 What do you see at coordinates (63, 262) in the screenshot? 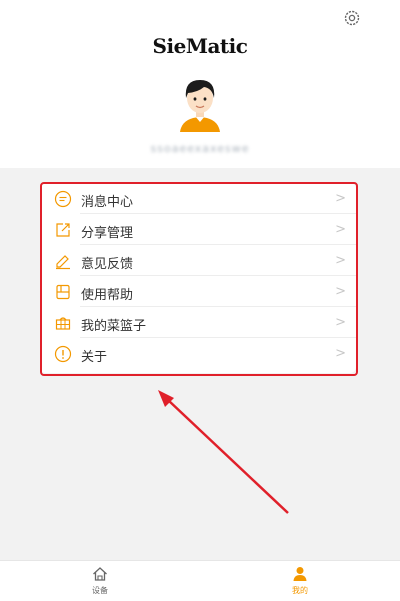
I see `feedback-icon` at bounding box center [63, 262].